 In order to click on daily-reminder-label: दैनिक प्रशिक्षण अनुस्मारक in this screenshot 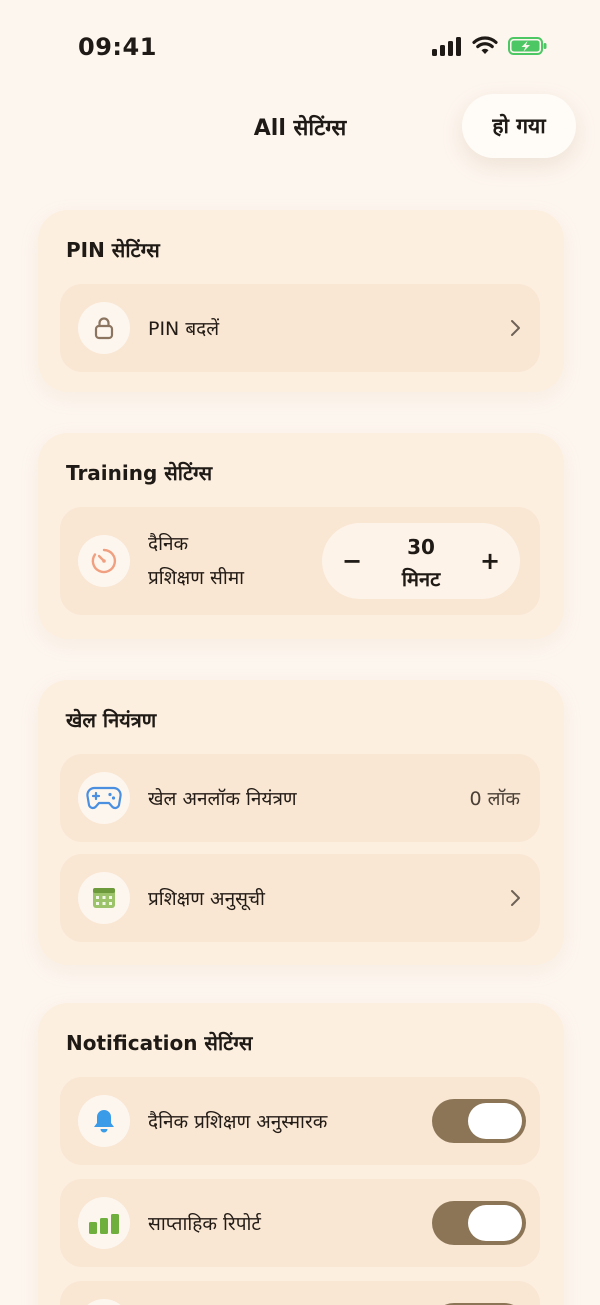, I will do `click(238, 1122)`.